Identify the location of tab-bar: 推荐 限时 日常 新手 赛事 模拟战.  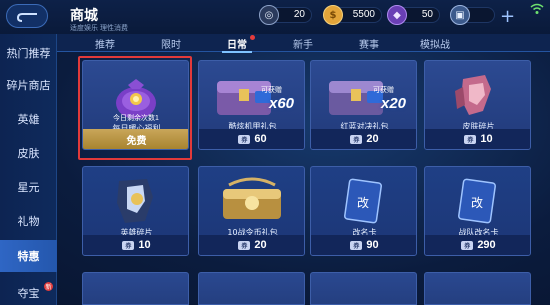
(303, 43).